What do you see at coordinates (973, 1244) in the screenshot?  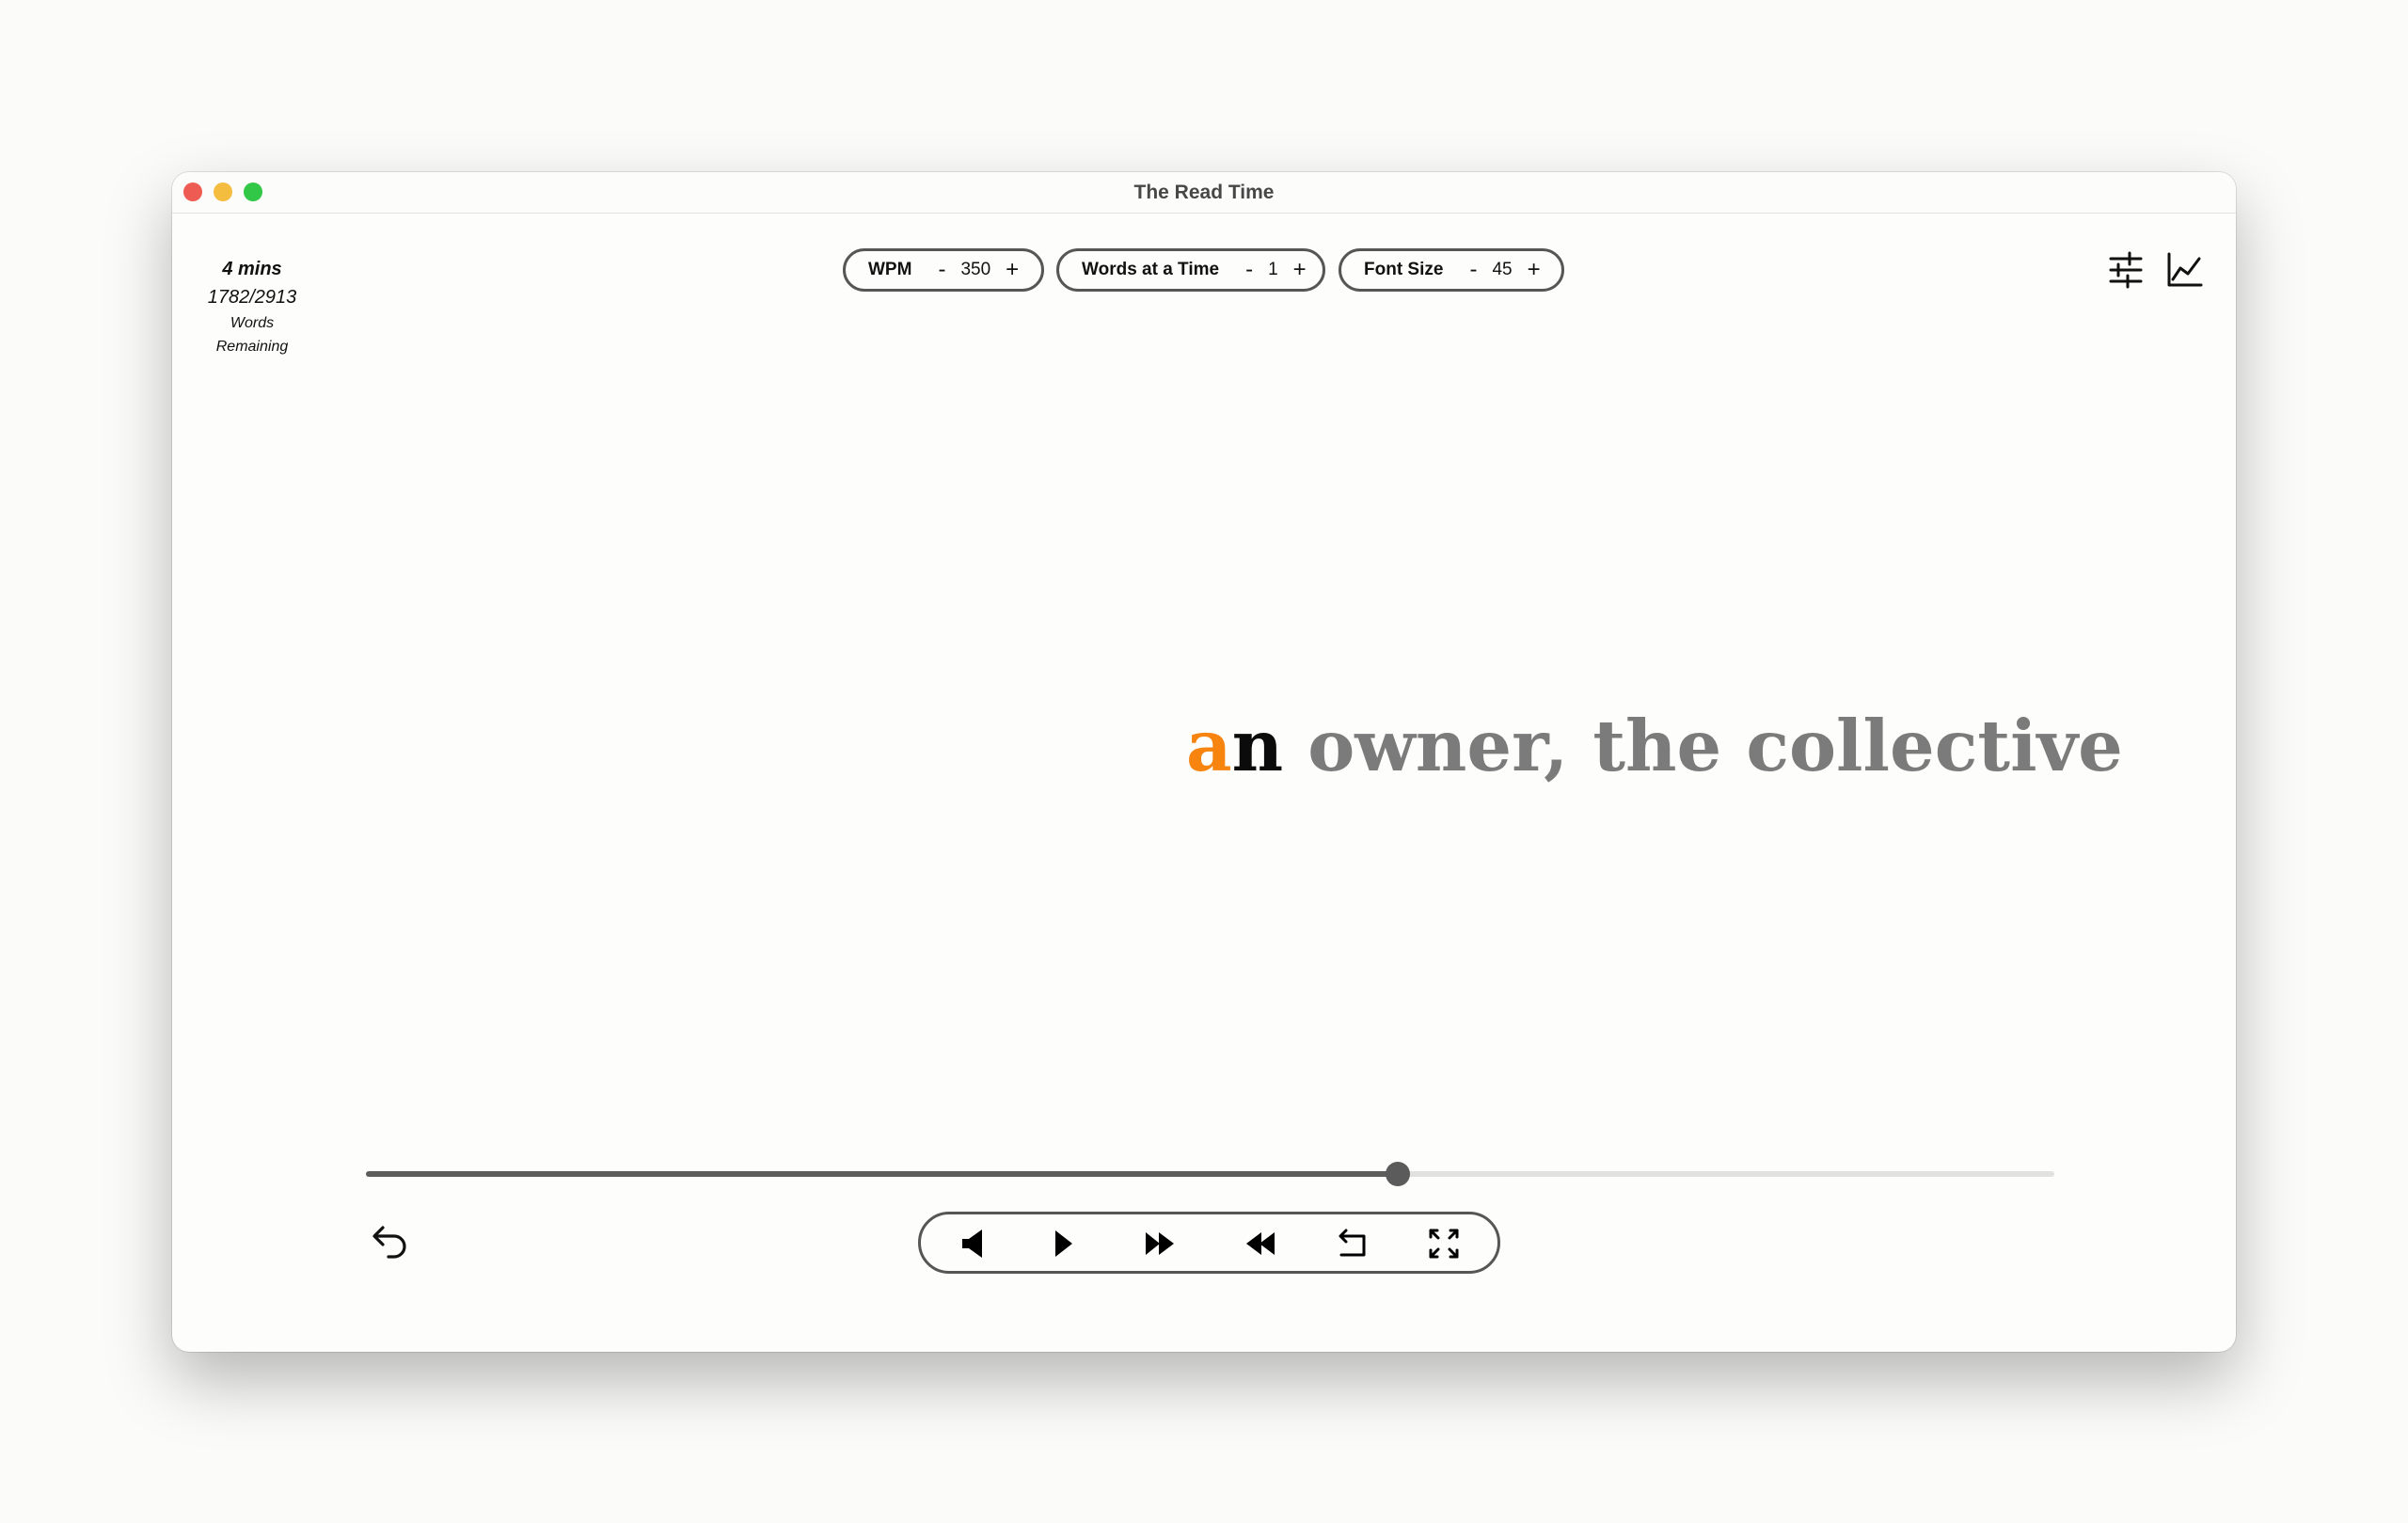 I see `previous-icon` at bounding box center [973, 1244].